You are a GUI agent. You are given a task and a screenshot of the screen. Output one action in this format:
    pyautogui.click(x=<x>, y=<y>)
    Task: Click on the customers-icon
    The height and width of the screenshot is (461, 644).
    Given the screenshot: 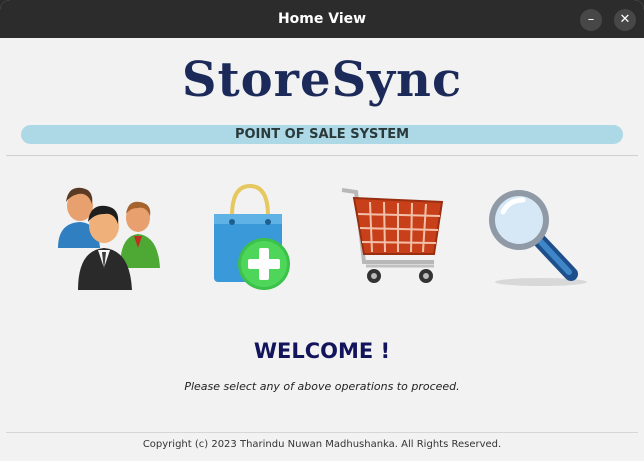 What is the action you would take?
    pyautogui.click(x=109, y=238)
    